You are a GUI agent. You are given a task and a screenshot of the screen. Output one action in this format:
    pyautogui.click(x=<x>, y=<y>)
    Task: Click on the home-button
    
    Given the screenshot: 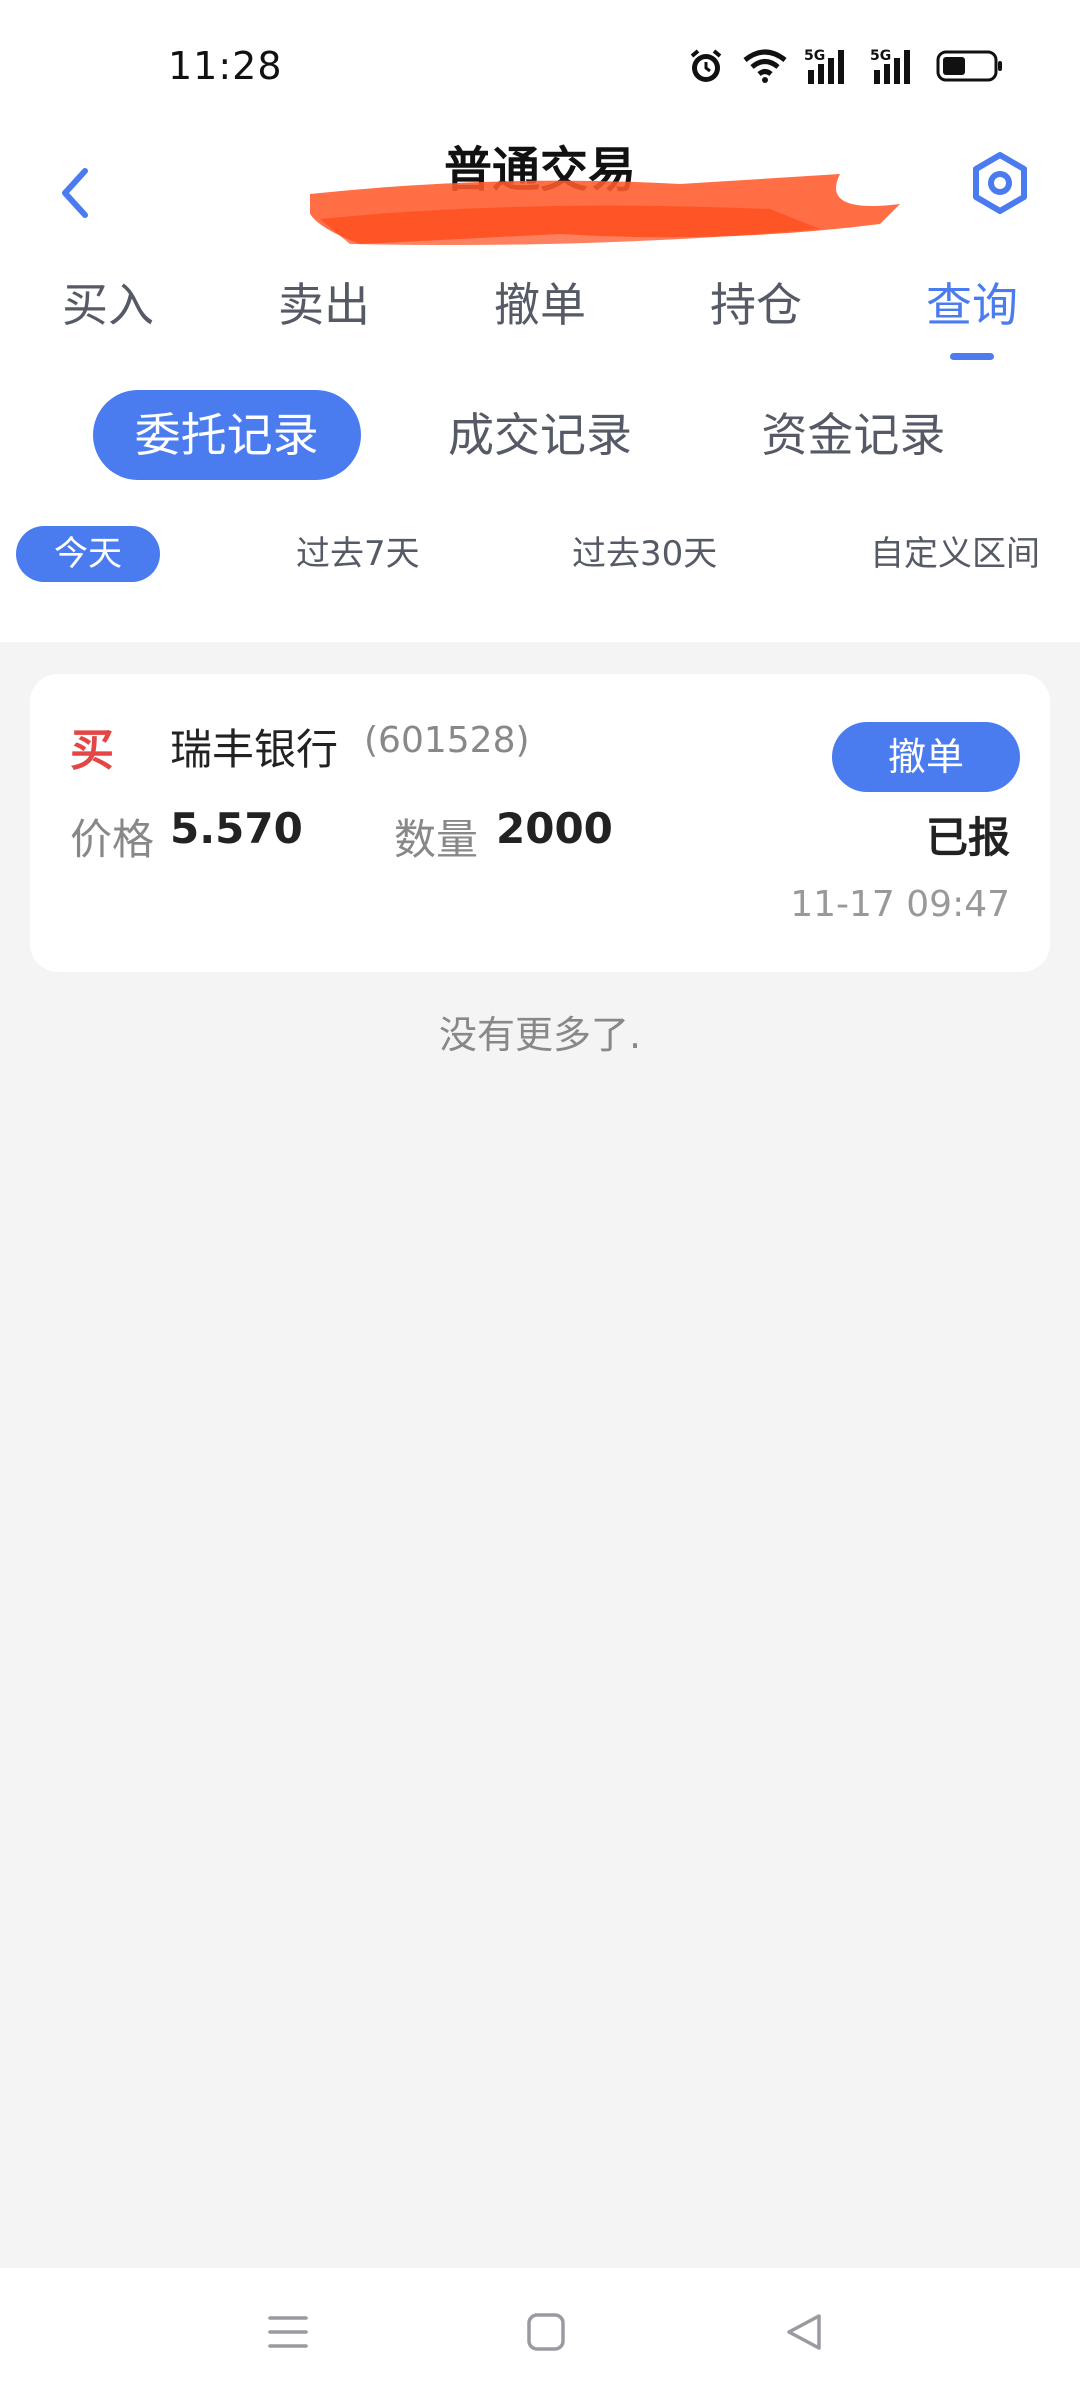 What is the action you would take?
    pyautogui.click(x=546, y=2334)
    